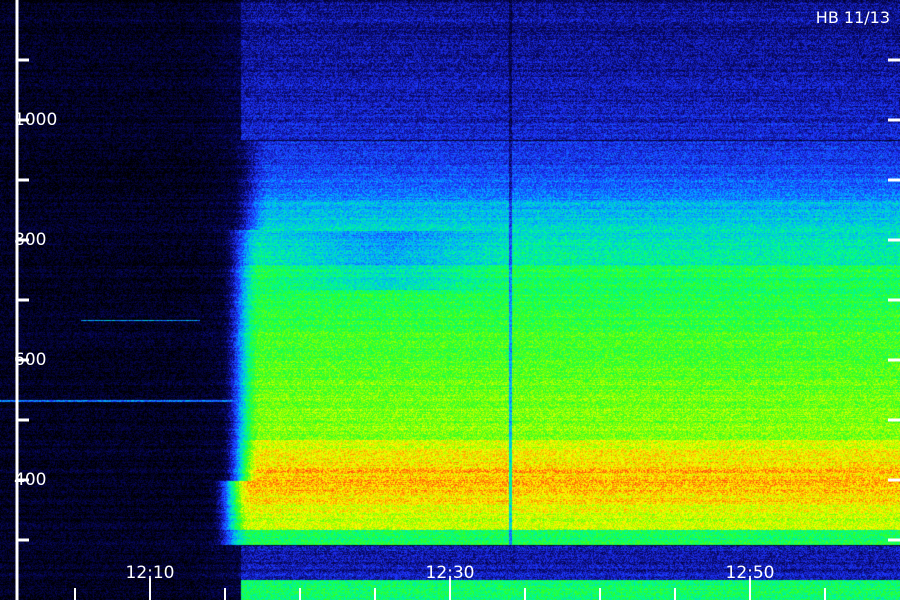 This screenshot has width=900, height=600. Describe the element at coordinates (30, 480) in the screenshot. I see `y-tick-label: 400` at that location.